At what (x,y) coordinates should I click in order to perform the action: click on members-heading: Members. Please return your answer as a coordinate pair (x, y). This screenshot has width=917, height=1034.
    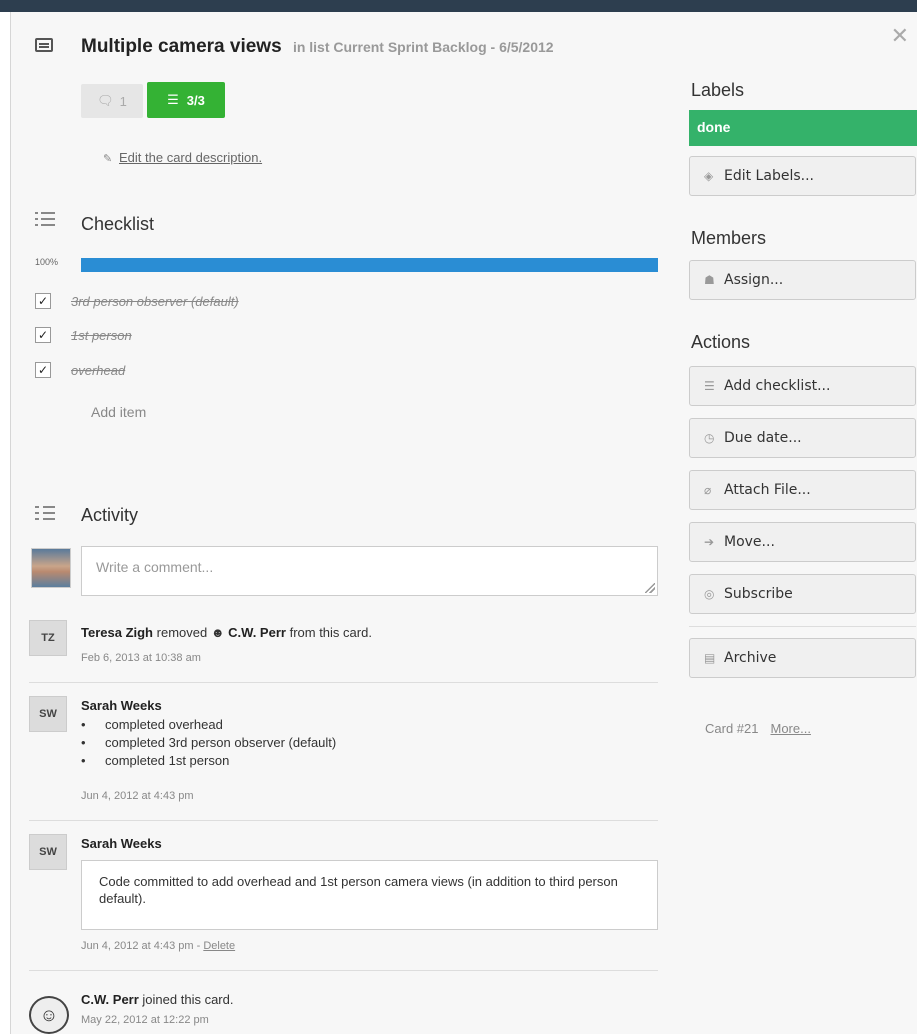
    Looking at the image, I should click on (729, 238).